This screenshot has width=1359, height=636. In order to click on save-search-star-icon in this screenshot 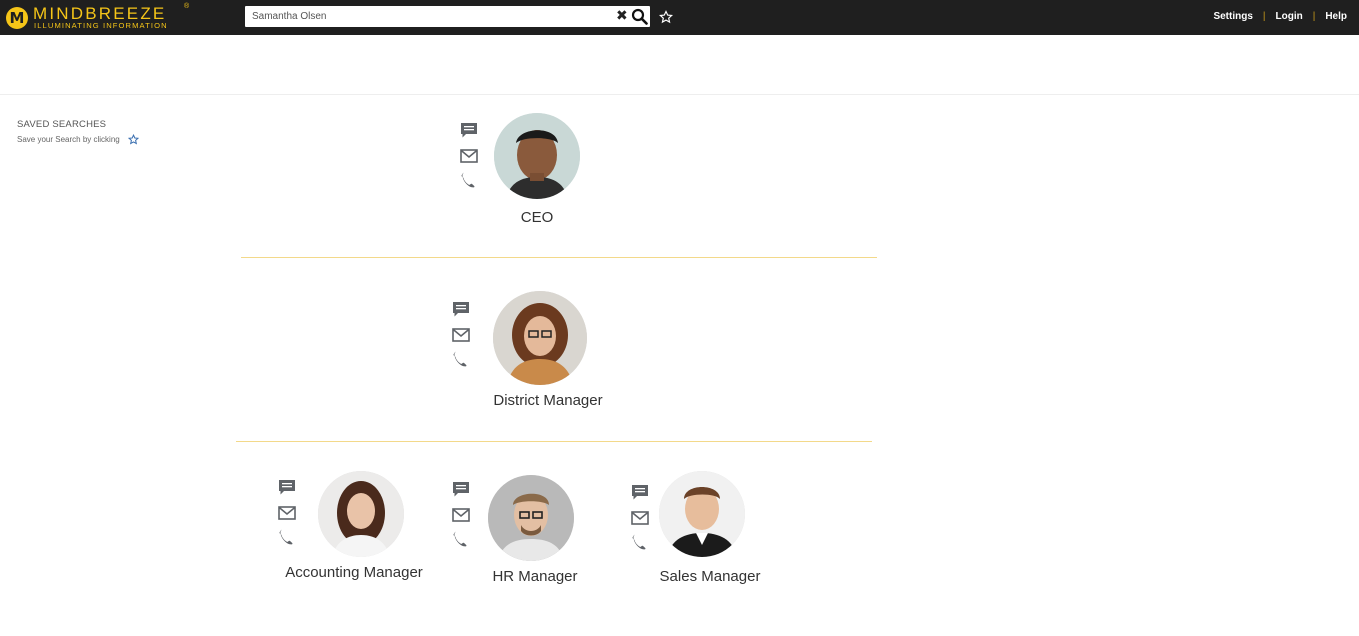, I will do `click(666, 17)`.